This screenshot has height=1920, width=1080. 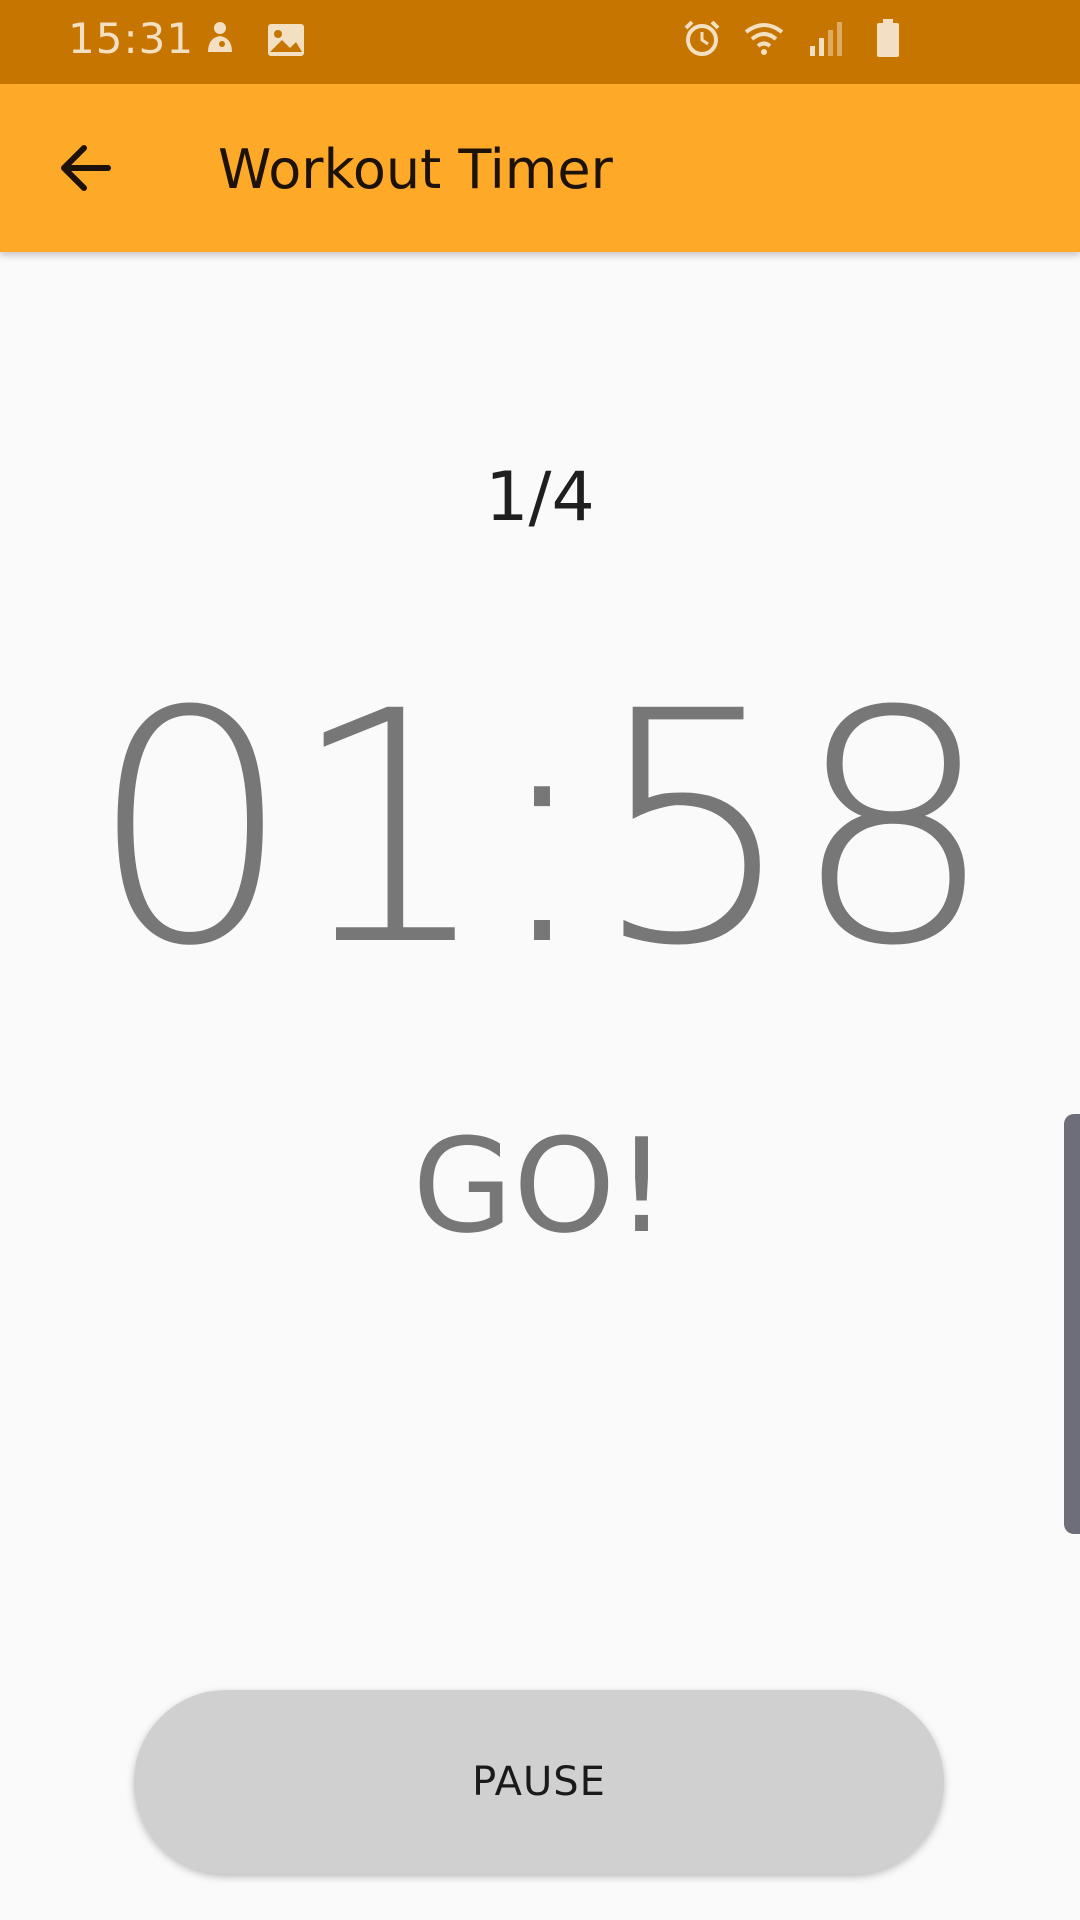 I want to click on battery-icon, so click(x=888, y=38).